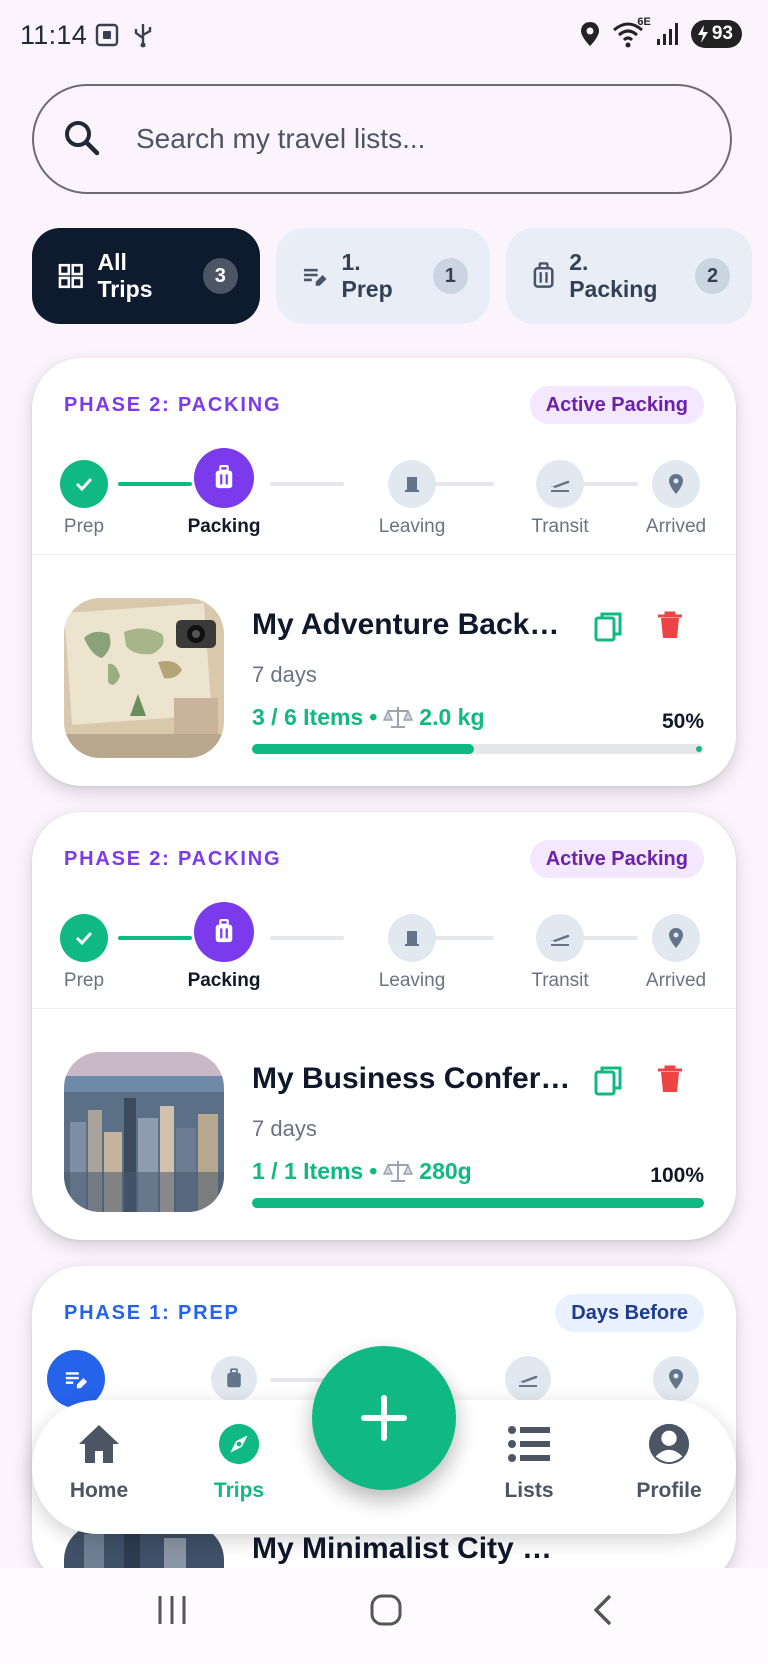 The image size is (768, 1664). What do you see at coordinates (629, 1313) in the screenshot?
I see `status-badge: Days Before` at bounding box center [629, 1313].